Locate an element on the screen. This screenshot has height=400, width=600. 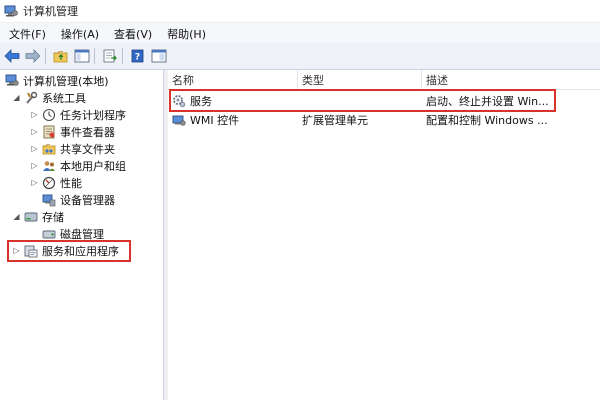
tree-item-label: 本地用户和组 is located at coordinates (93, 166).